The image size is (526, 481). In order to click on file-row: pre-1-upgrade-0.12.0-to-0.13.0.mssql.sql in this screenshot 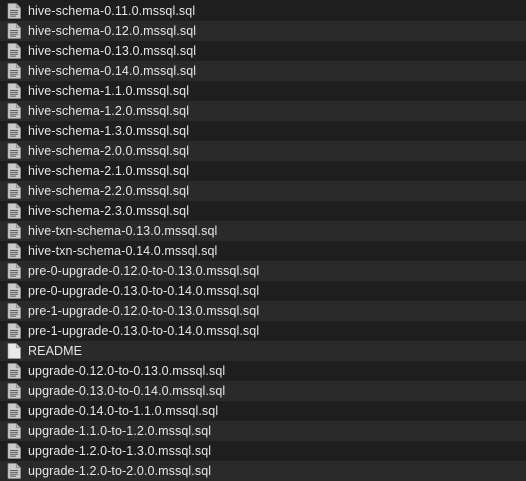, I will do `click(263, 311)`.